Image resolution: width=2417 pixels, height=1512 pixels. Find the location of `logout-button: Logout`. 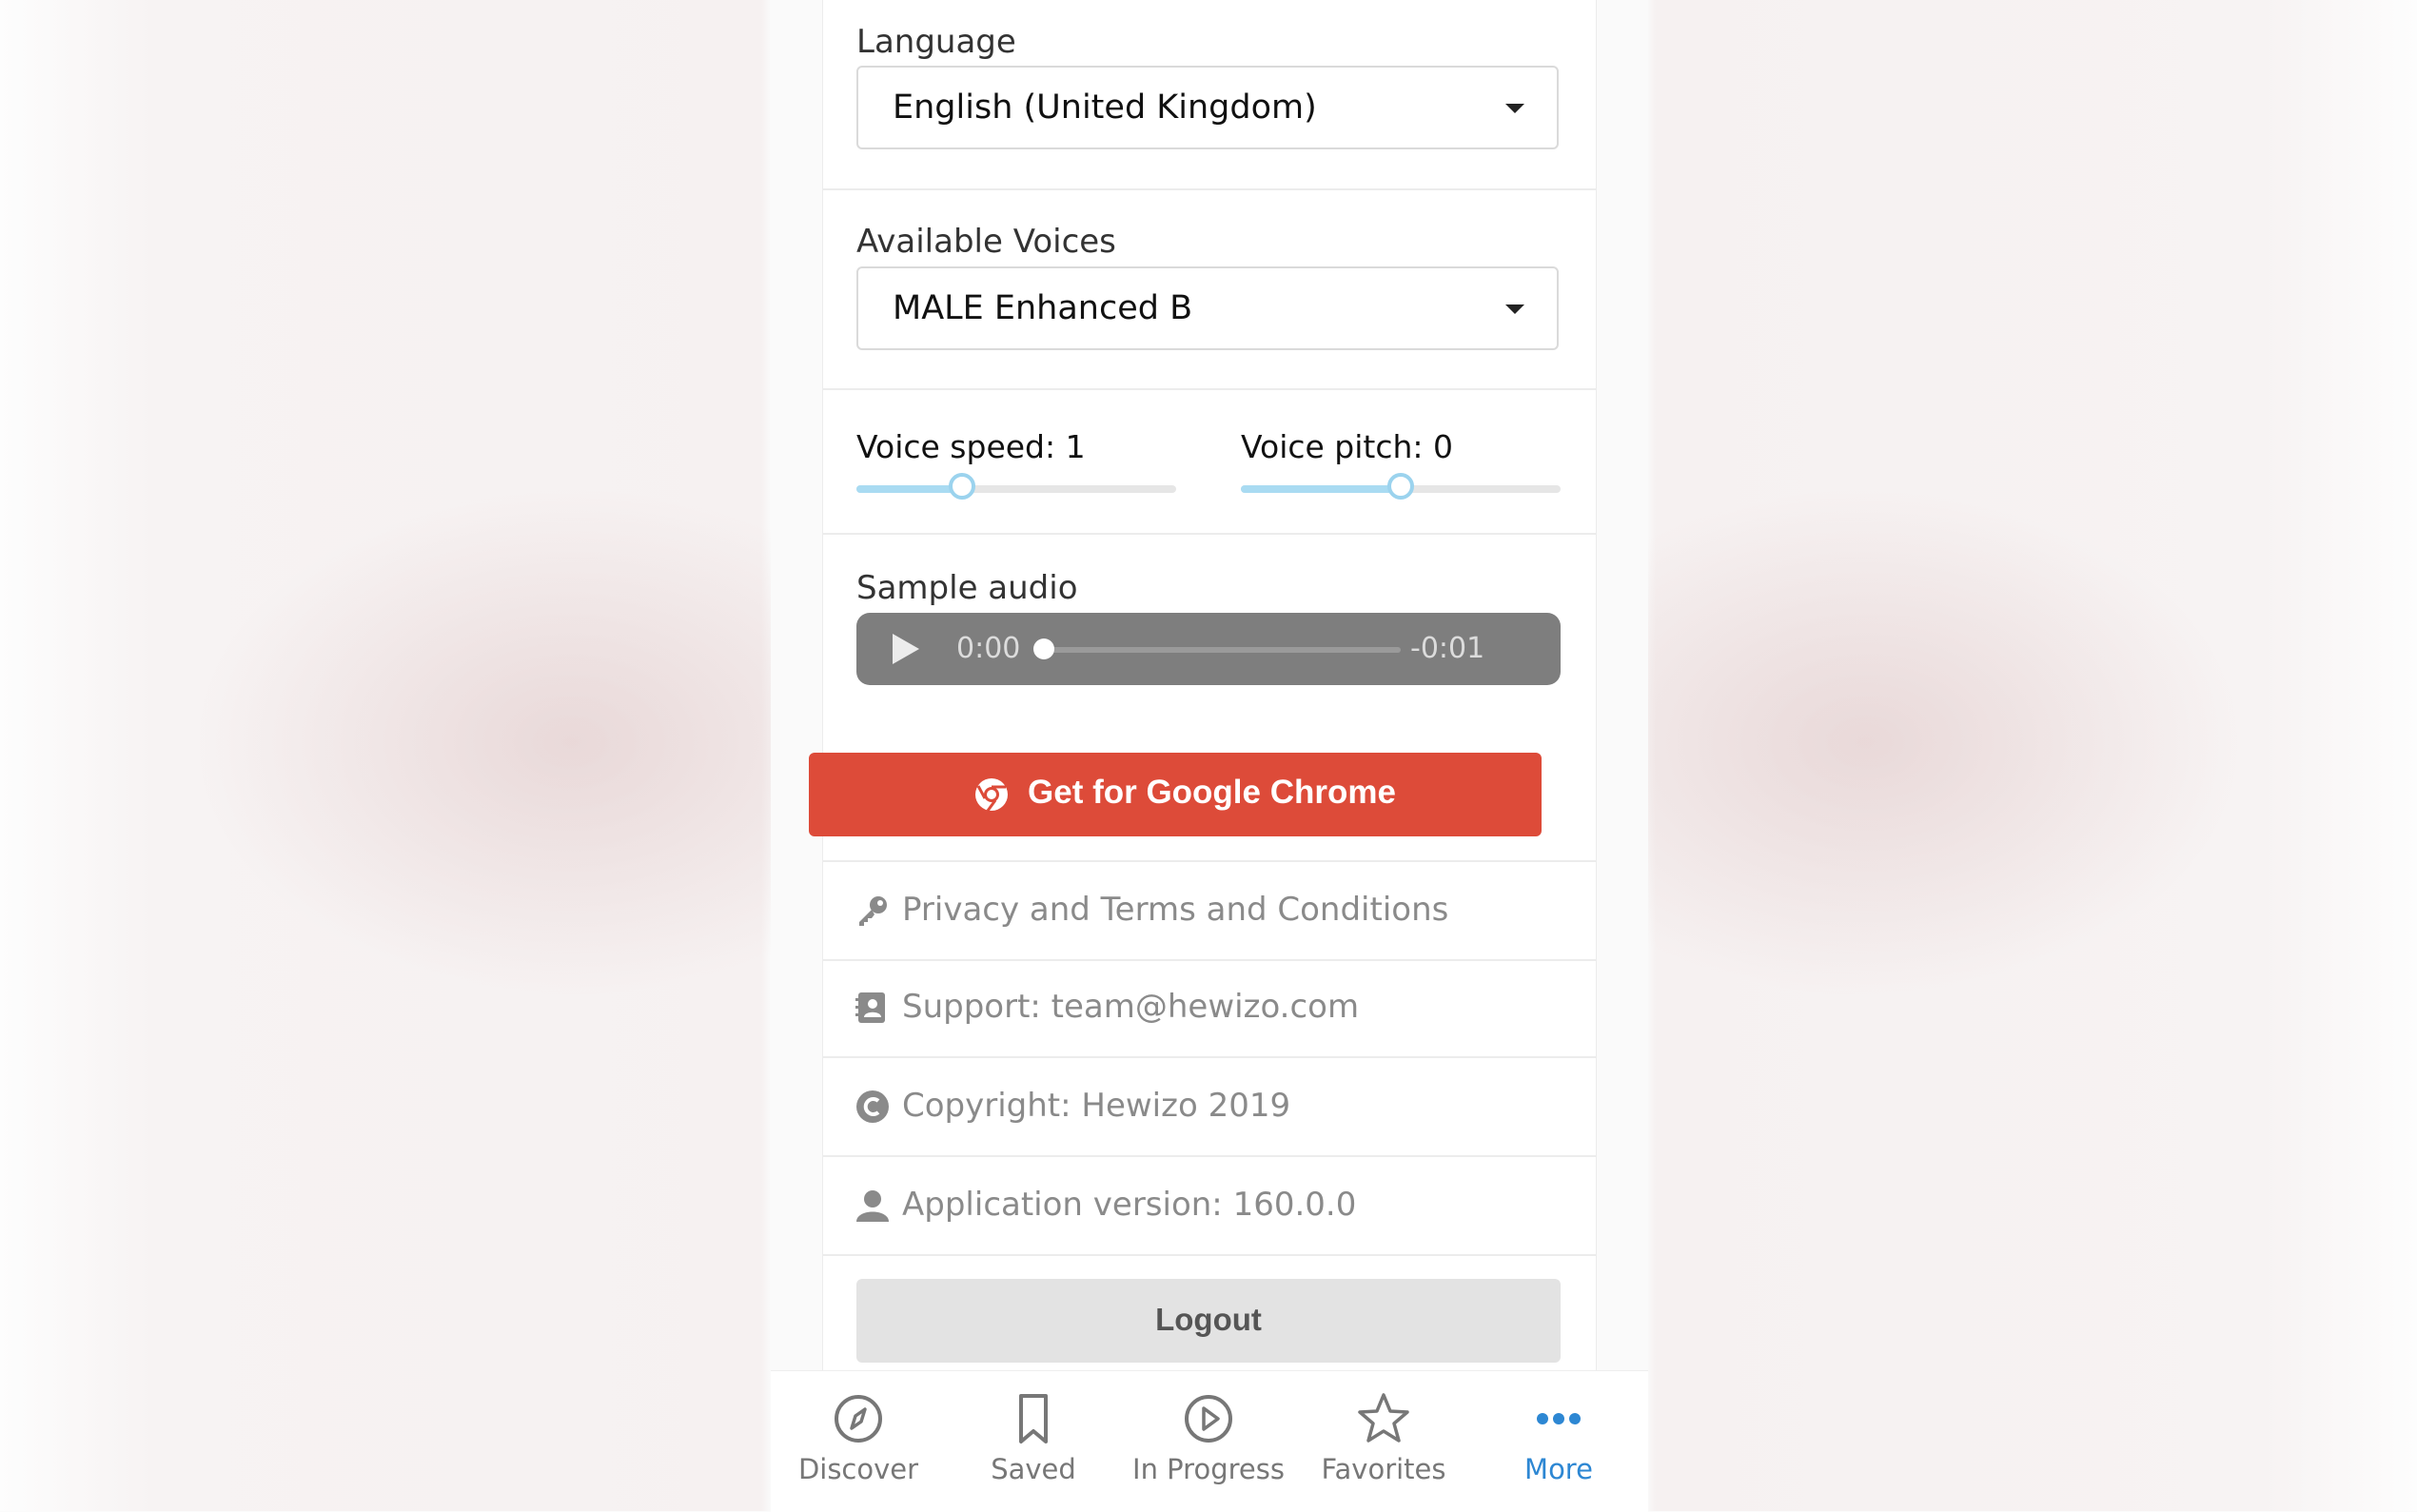

logout-button: Logout is located at coordinates (1208, 1321).